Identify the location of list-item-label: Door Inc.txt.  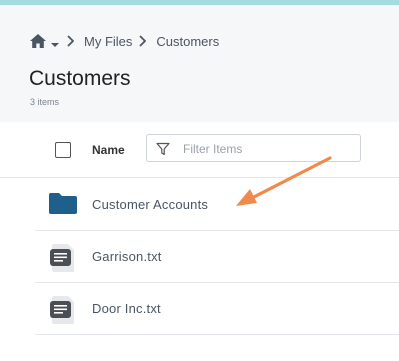
(126, 308).